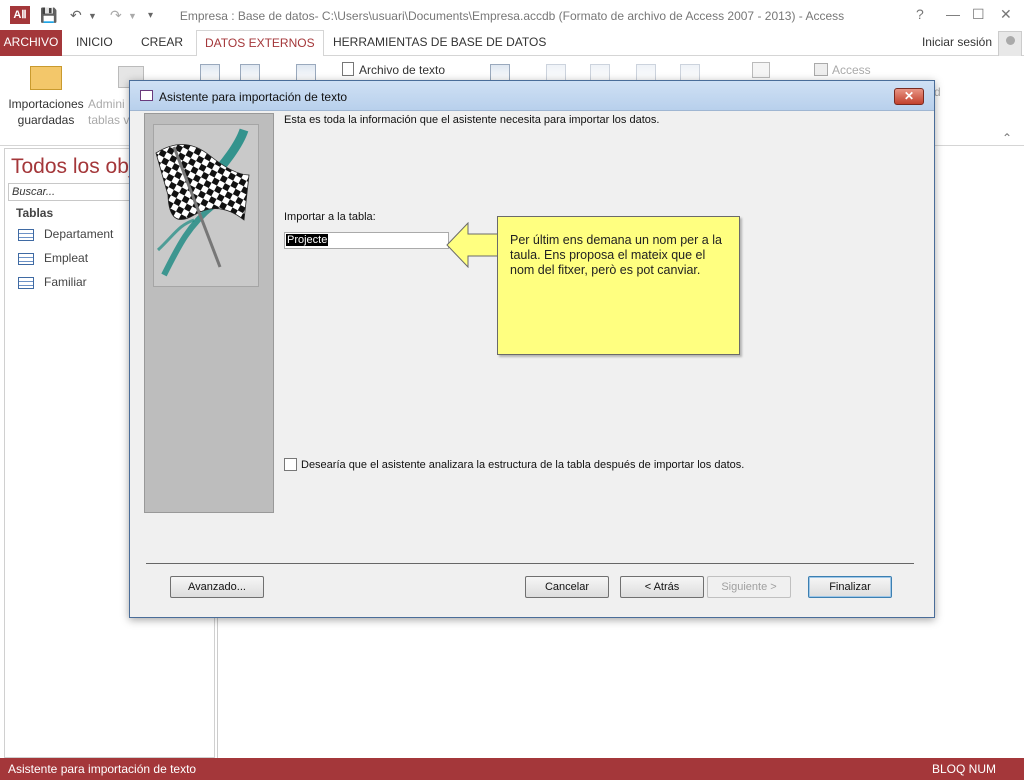 This screenshot has width=1024, height=780. I want to click on import-table-label: Importar a la tabla:, so click(330, 217).